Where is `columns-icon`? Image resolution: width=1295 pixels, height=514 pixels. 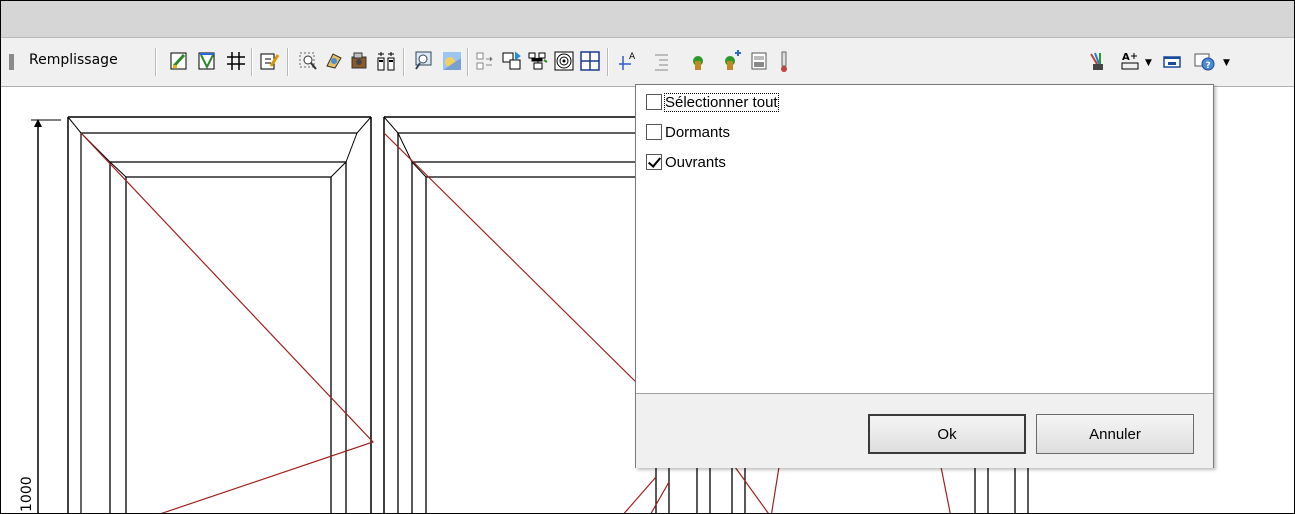
columns-icon is located at coordinates (386, 61).